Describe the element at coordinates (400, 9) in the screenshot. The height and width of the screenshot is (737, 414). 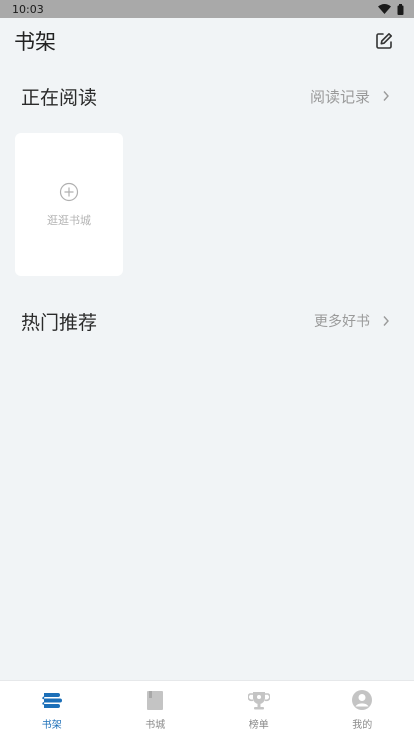
I see `battery-icon` at that location.